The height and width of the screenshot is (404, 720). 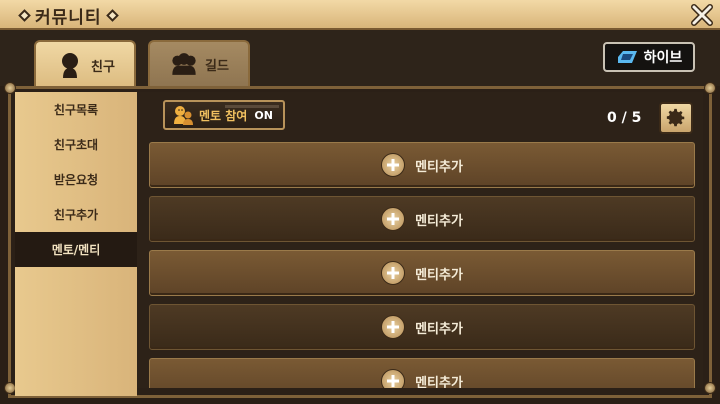 I want to click on sidebar-item-label: 친구목록, so click(x=76, y=110).